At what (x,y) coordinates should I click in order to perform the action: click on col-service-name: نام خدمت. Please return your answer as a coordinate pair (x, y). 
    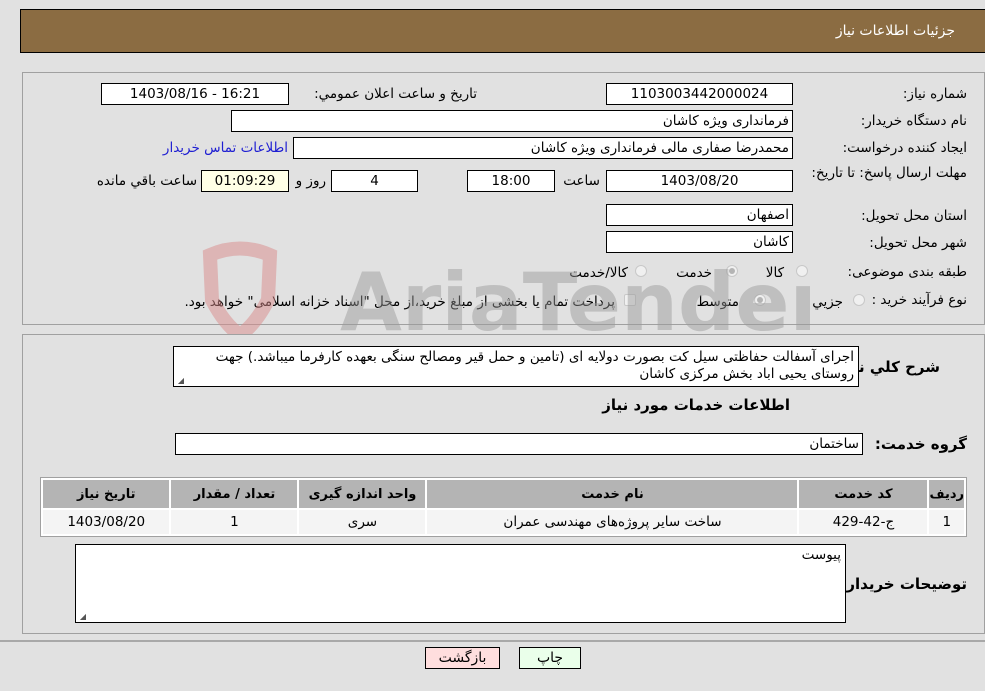
    Looking at the image, I should click on (612, 494).